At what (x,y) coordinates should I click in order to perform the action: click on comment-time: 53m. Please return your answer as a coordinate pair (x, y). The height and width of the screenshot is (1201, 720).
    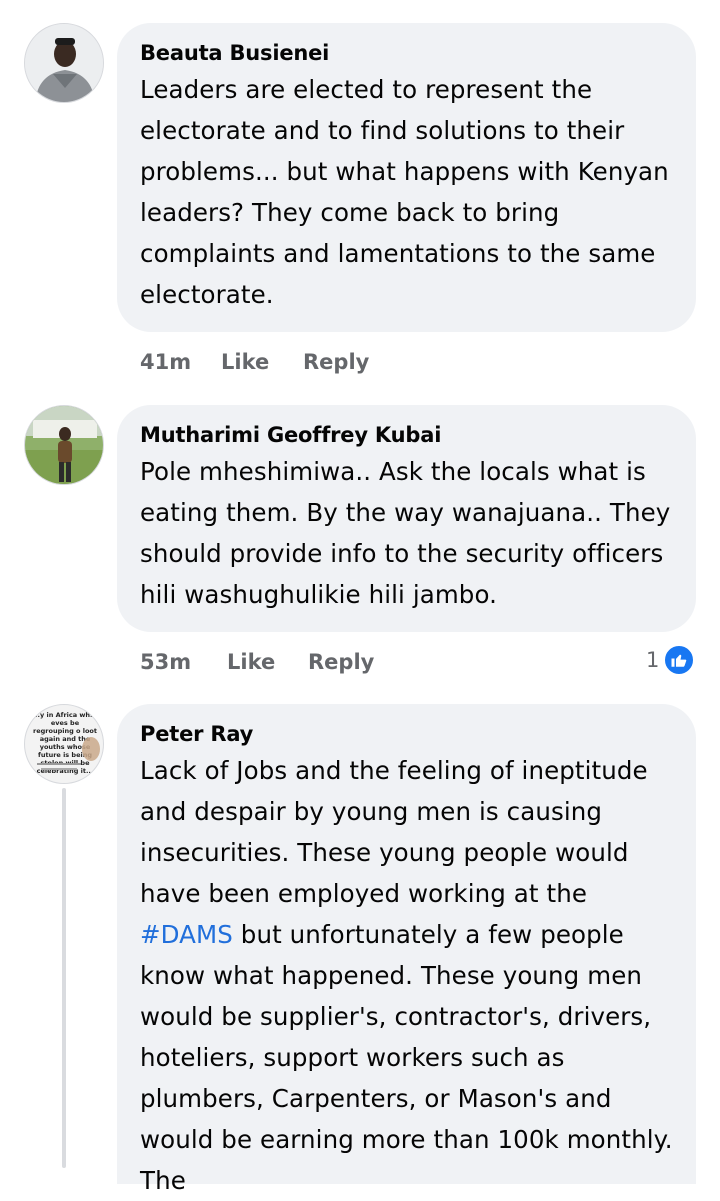
    Looking at the image, I should click on (165, 662).